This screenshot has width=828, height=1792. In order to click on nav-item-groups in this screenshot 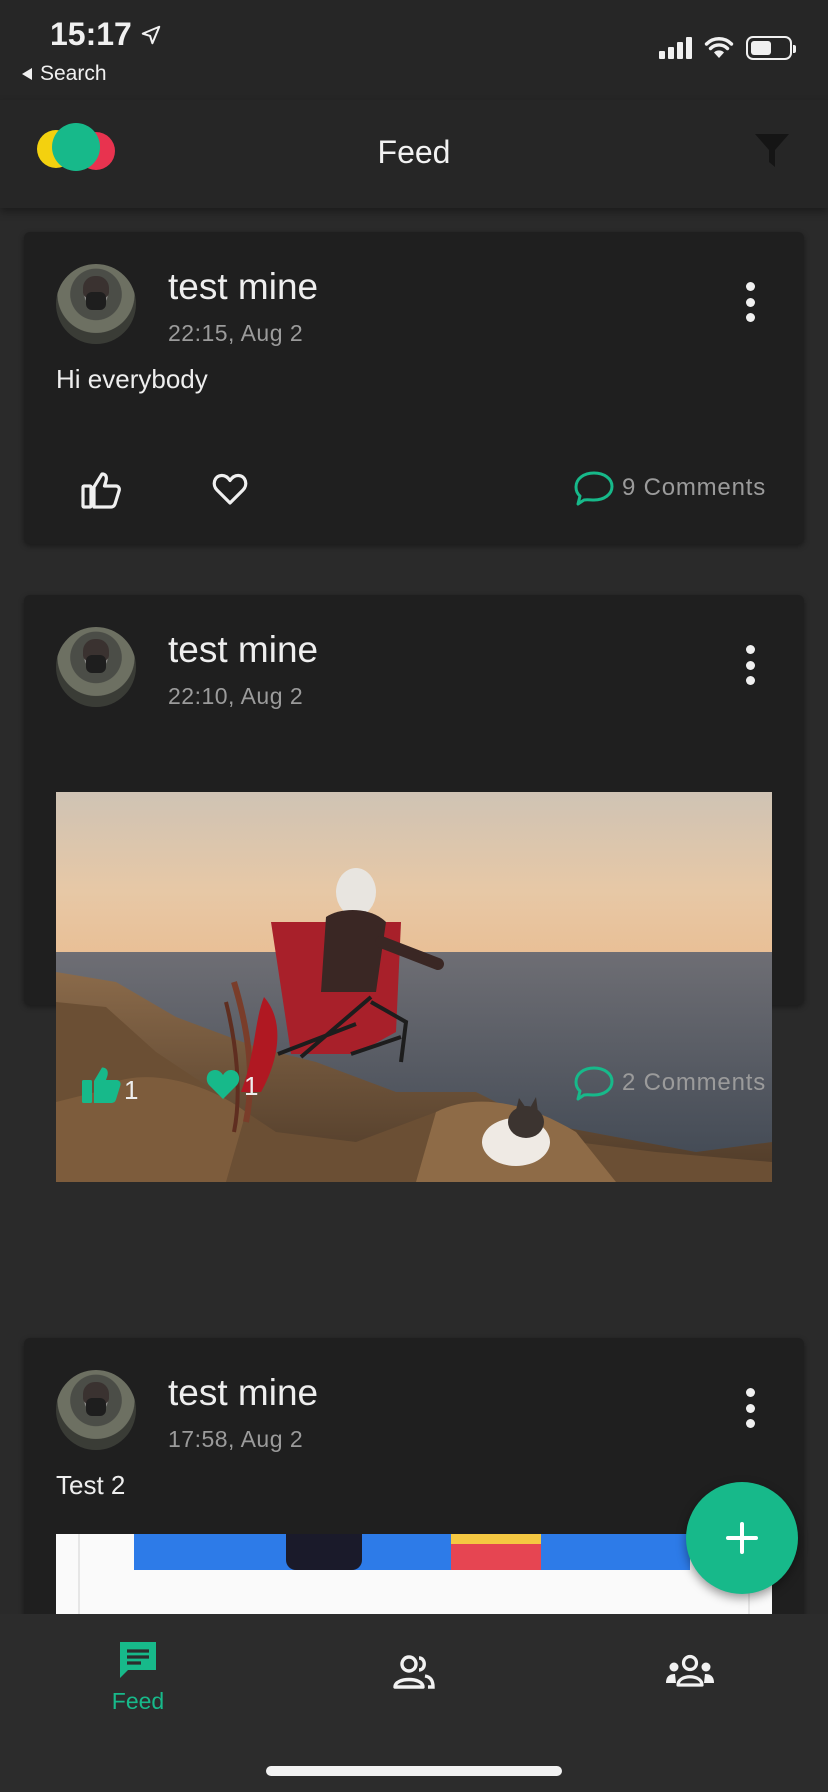, I will do `click(690, 1671)`.